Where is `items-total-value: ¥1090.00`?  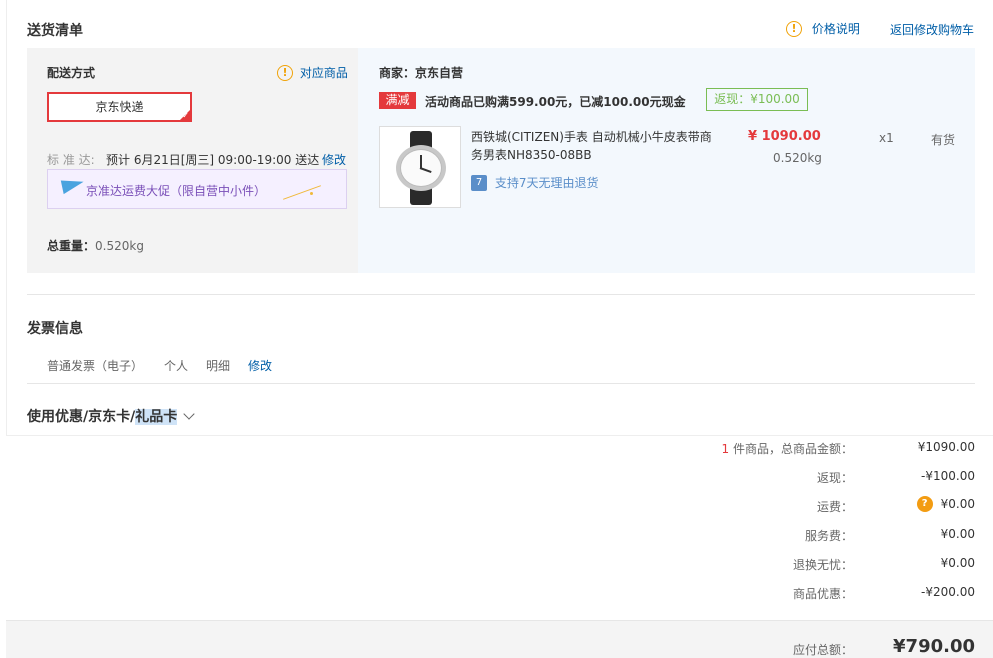
items-total-value: ¥1090.00 is located at coordinates (946, 447).